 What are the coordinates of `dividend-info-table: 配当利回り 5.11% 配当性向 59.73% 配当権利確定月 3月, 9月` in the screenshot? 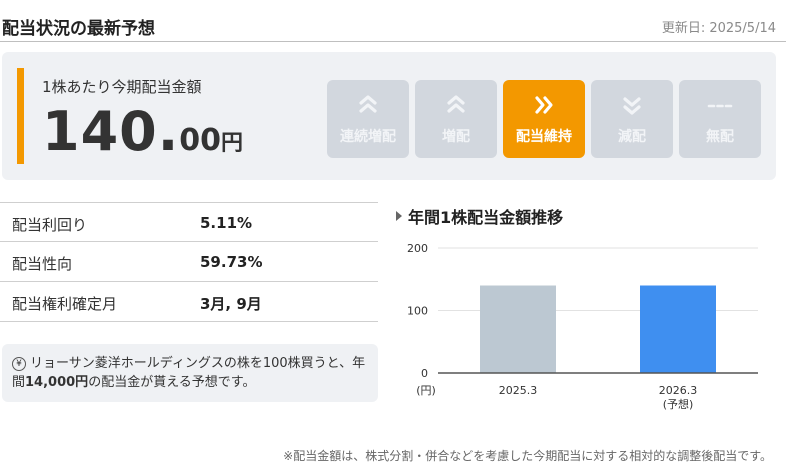 It's located at (189, 262).